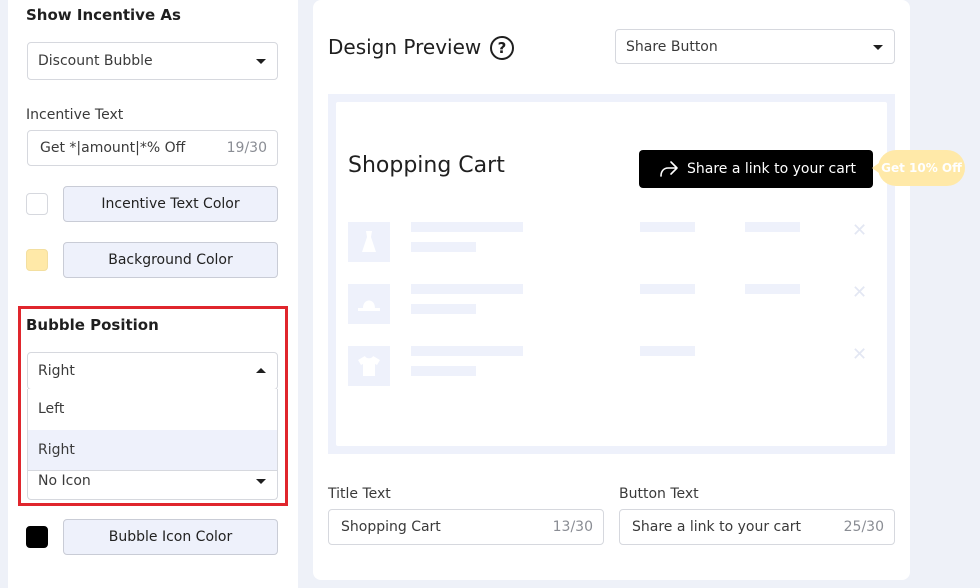 The height and width of the screenshot is (588, 980). What do you see at coordinates (246, 148) in the screenshot?
I see `incentive-text-counter: 19/30` at bounding box center [246, 148].